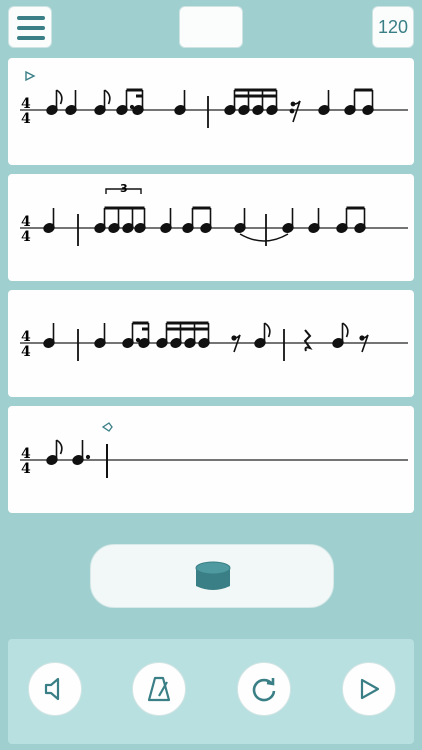 Image resolution: width=422 pixels, height=750 pixels. I want to click on play-end-marker, so click(107, 427).